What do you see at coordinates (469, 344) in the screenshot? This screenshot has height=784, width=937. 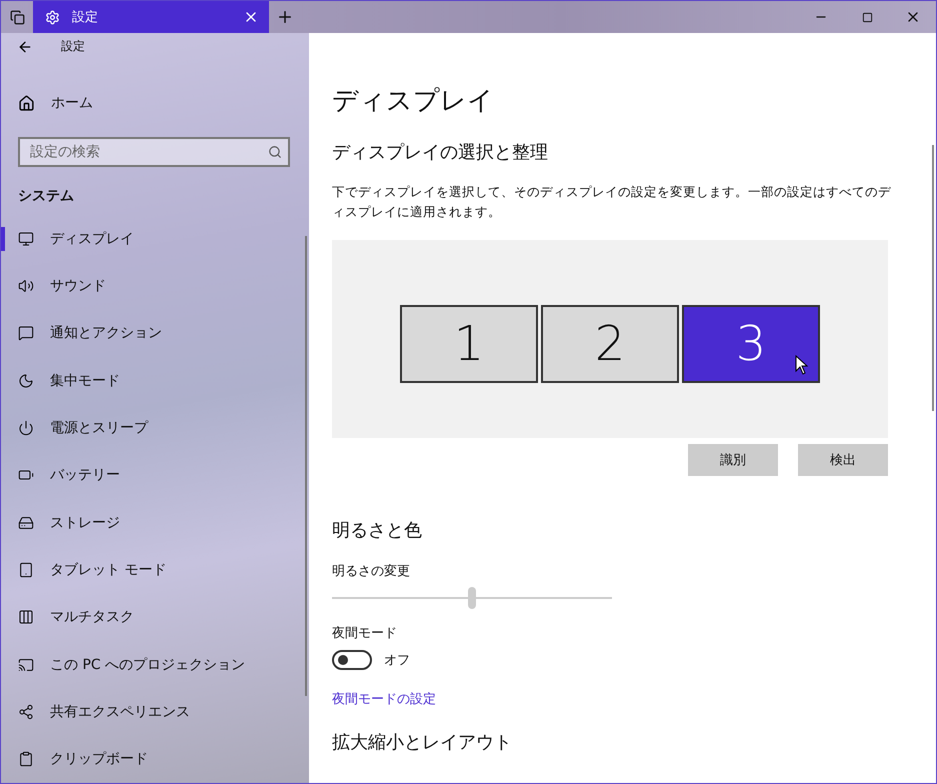 I see `monitor-tile: 1` at bounding box center [469, 344].